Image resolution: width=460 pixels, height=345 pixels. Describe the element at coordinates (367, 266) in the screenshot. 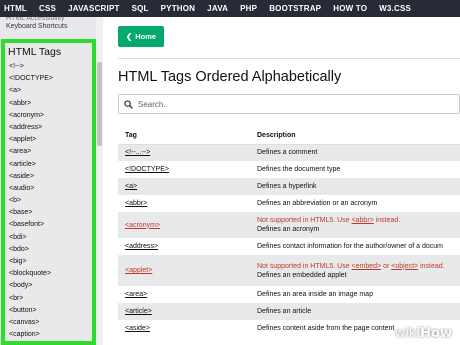

I see `replacement-tag-link: <embed>` at that location.